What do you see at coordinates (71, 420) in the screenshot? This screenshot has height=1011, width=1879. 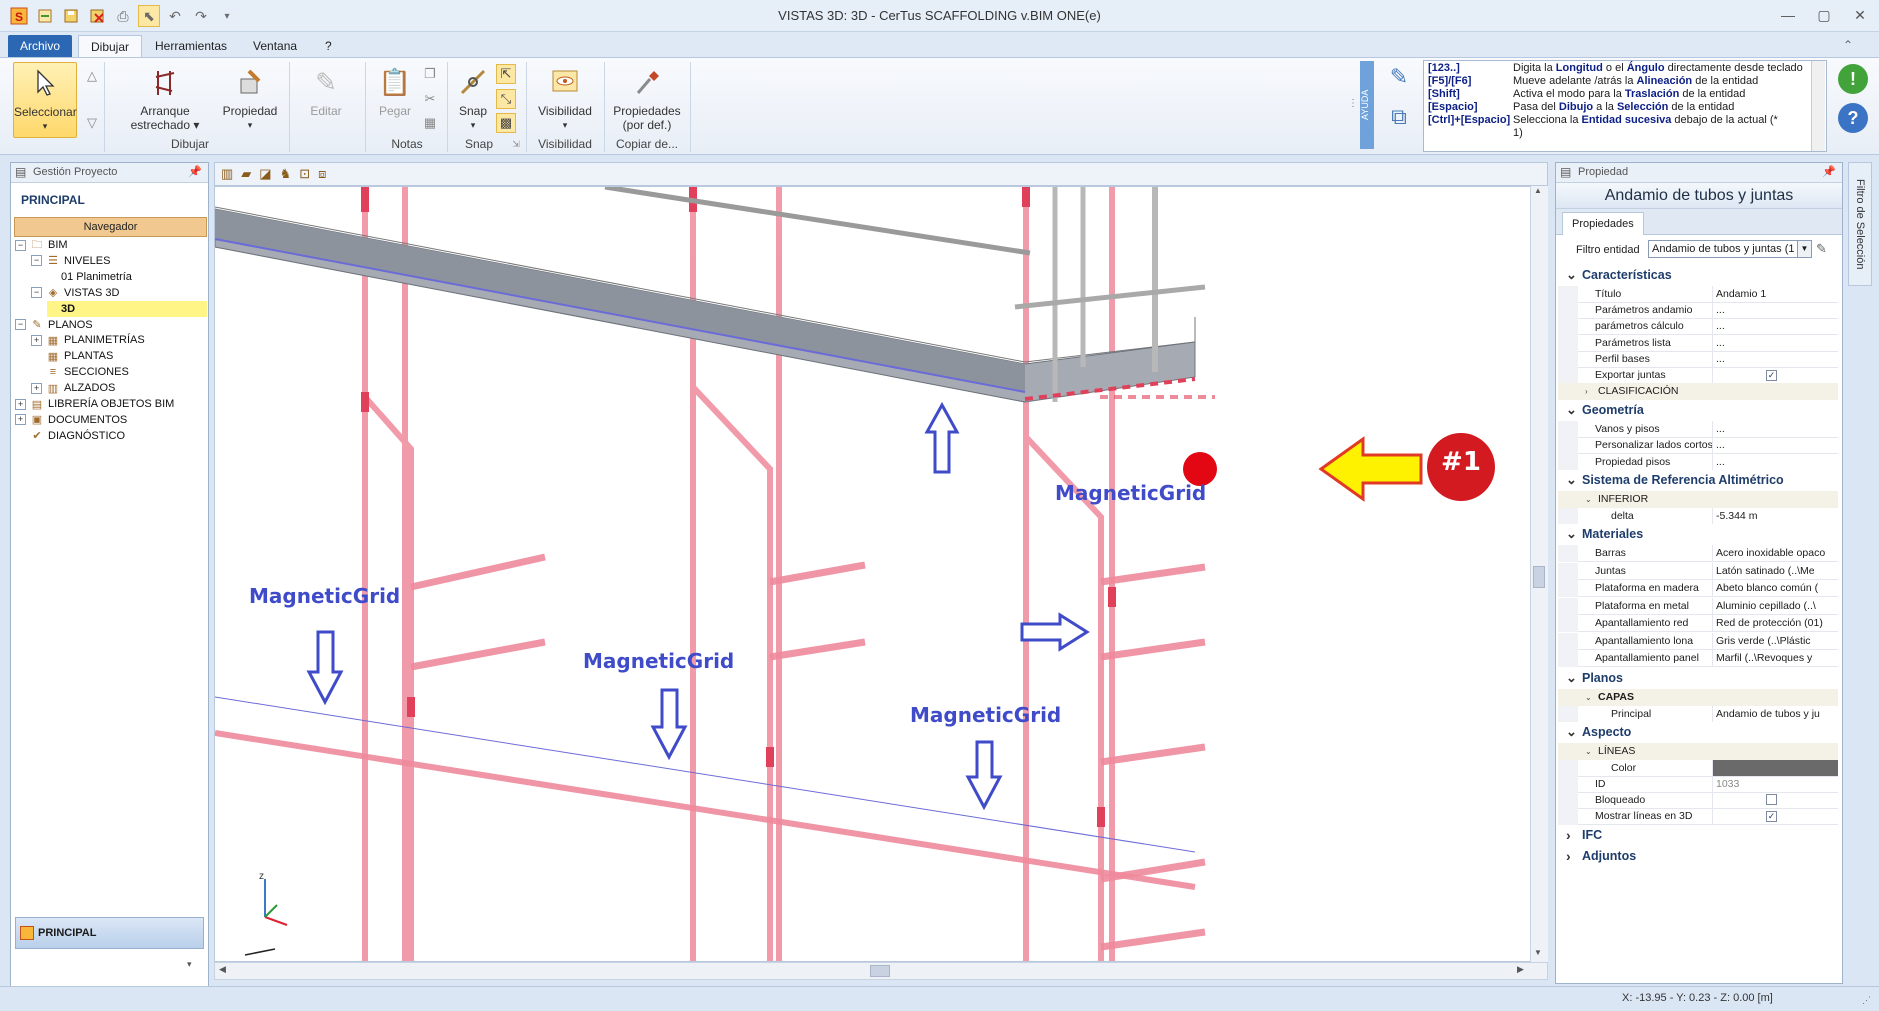 I see `tree-item-documentos: + ▣ DOCUMENTOS` at bounding box center [71, 420].